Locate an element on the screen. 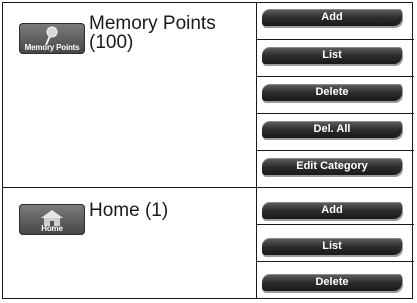 Image resolution: width=417 pixels, height=303 pixels. memory-points-pin-icon: Memory Points is located at coordinates (52, 38).